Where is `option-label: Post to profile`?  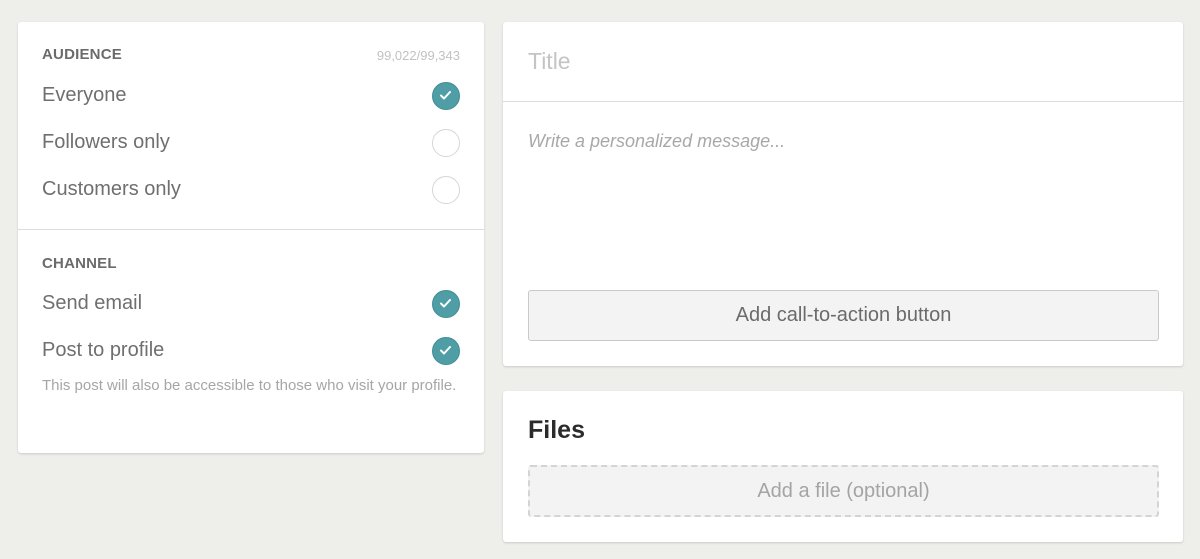 option-label: Post to profile is located at coordinates (103, 350).